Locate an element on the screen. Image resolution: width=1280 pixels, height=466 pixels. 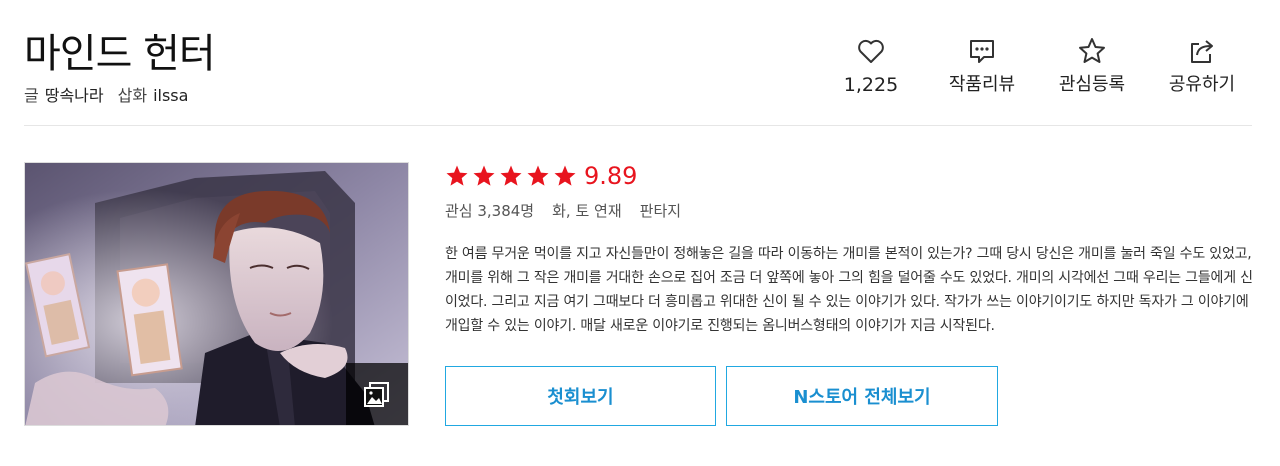
work-meta: 관심 3,384명 화, 토 연재 판타지 is located at coordinates (572, 211).